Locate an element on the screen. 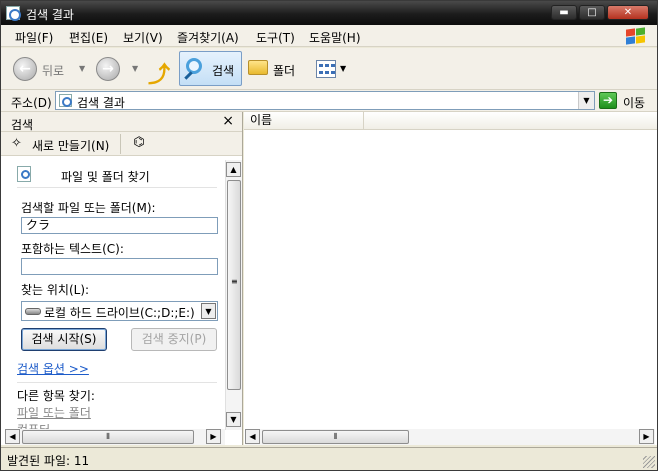  window-controls: ▬ □ ✕ is located at coordinates (600, 12).